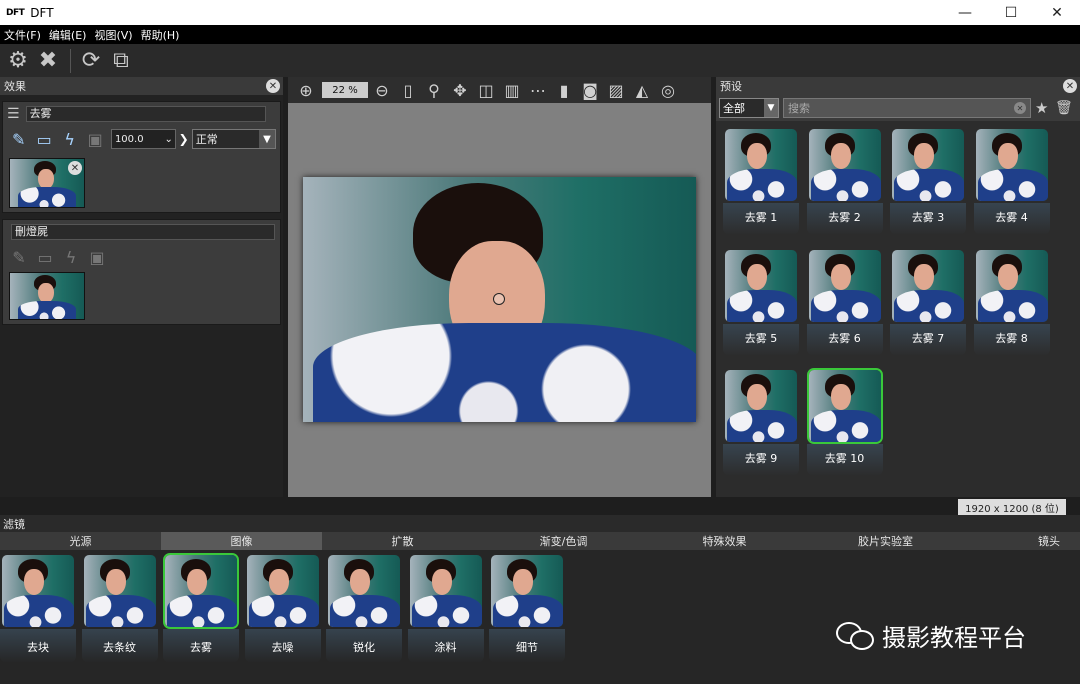  What do you see at coordinates (799, 108) in the screenshot?
I see `preset-search-placeholder: 搜索` at bounding box center [799, 108].